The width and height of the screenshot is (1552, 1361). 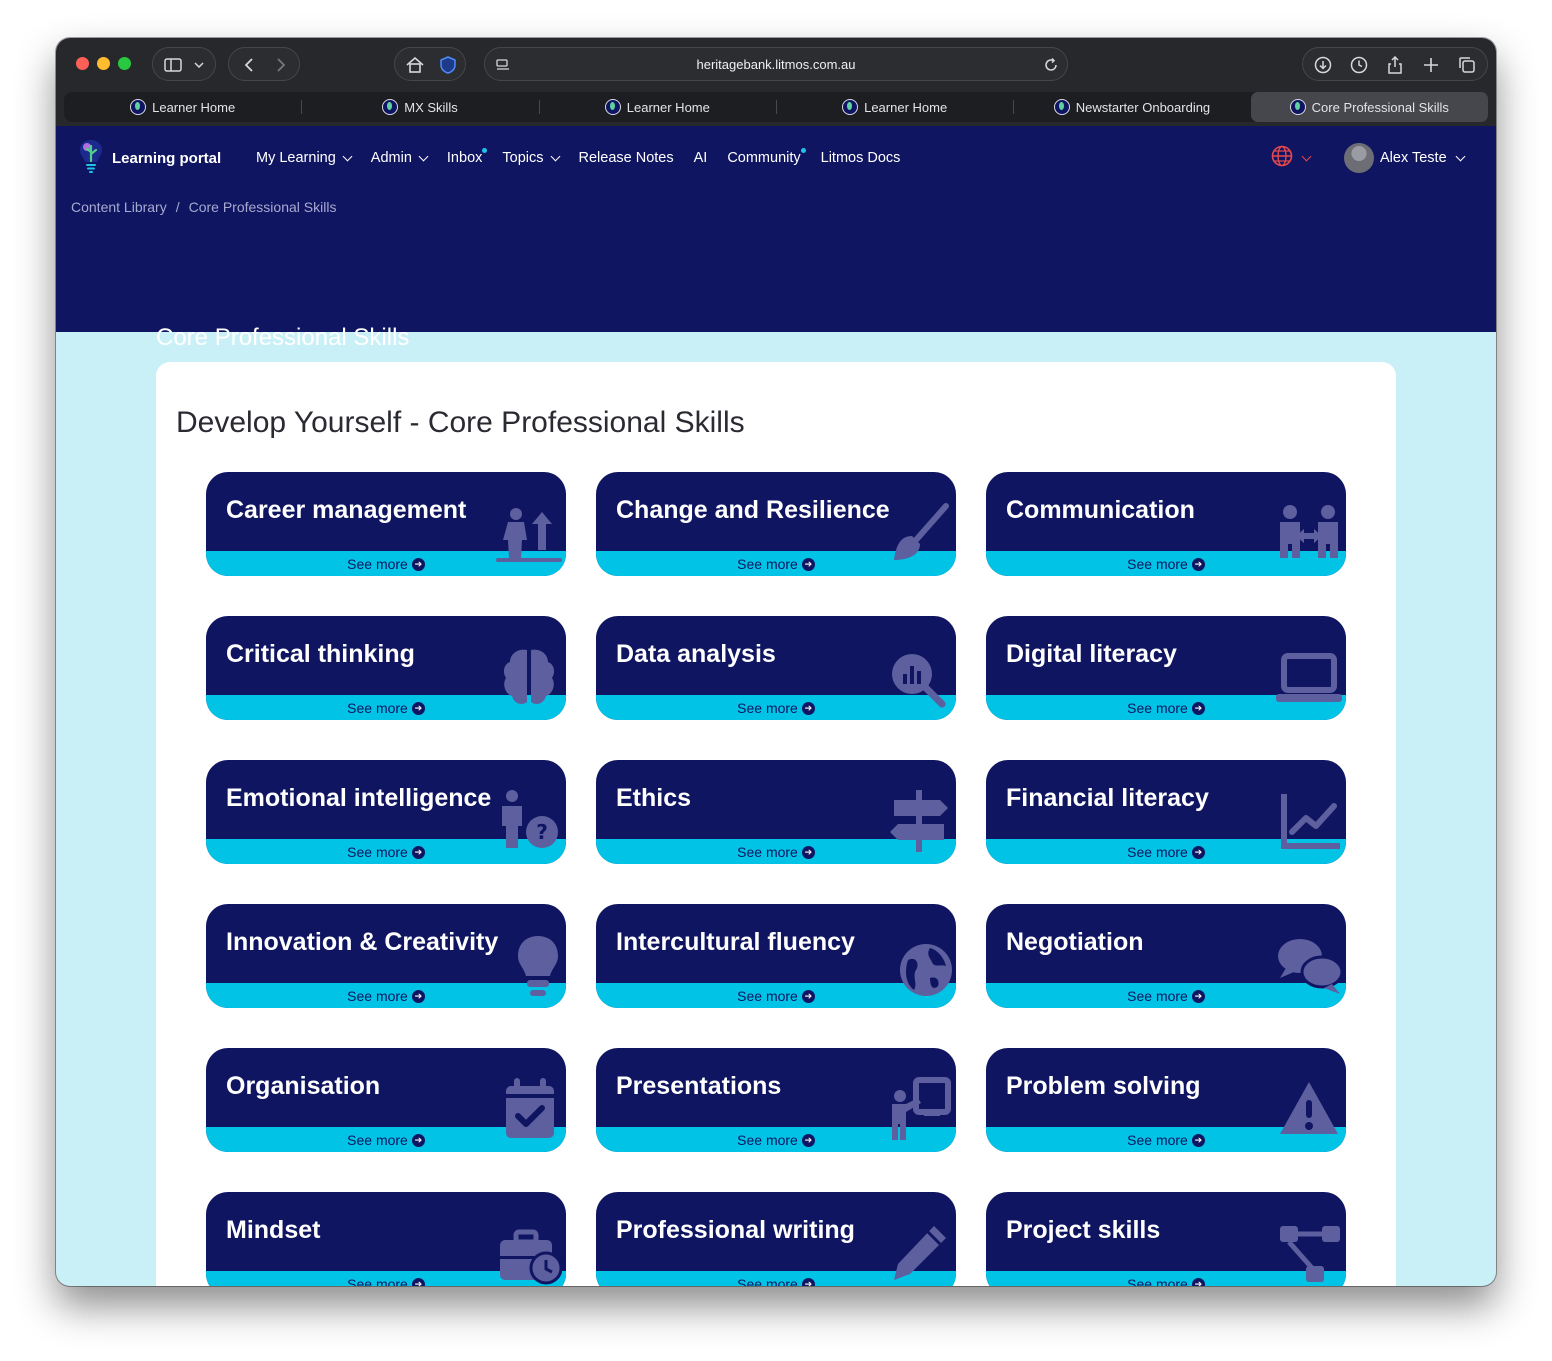 I want to click on zoom-window-button, so click(x=124, y=63).